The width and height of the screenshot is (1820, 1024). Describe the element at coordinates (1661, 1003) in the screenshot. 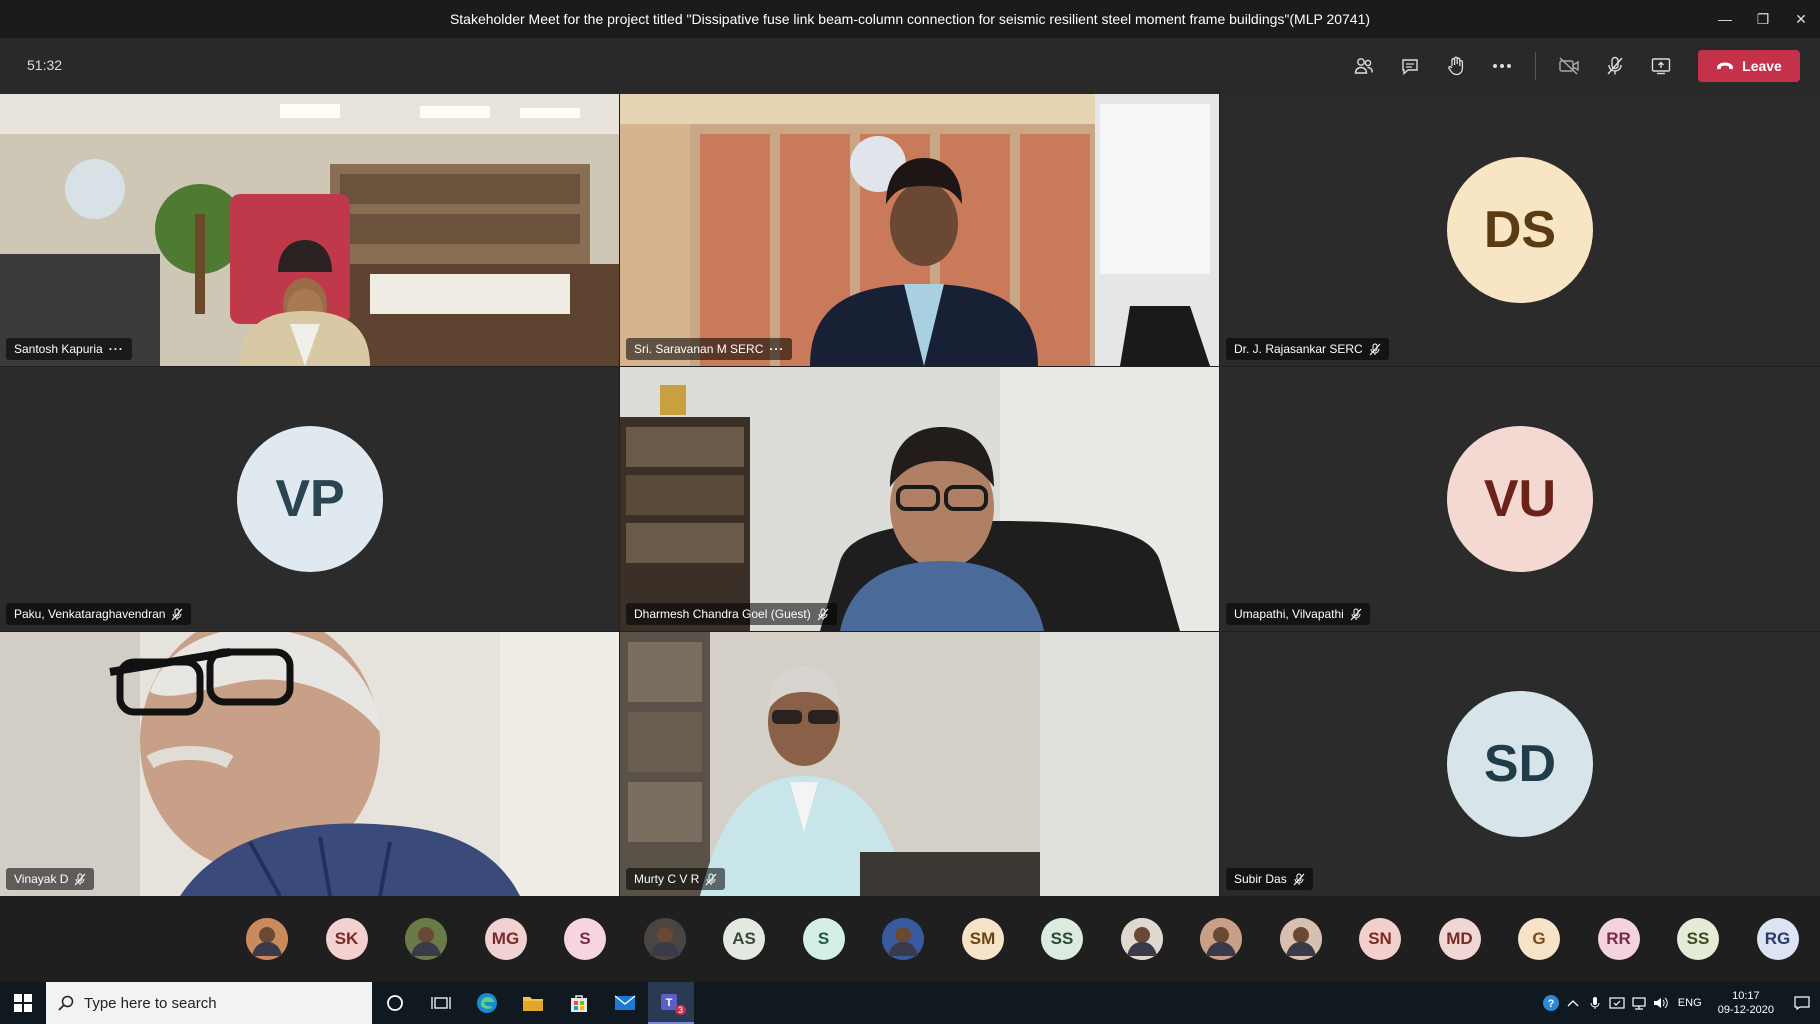

I see `volume-icon` at that location.